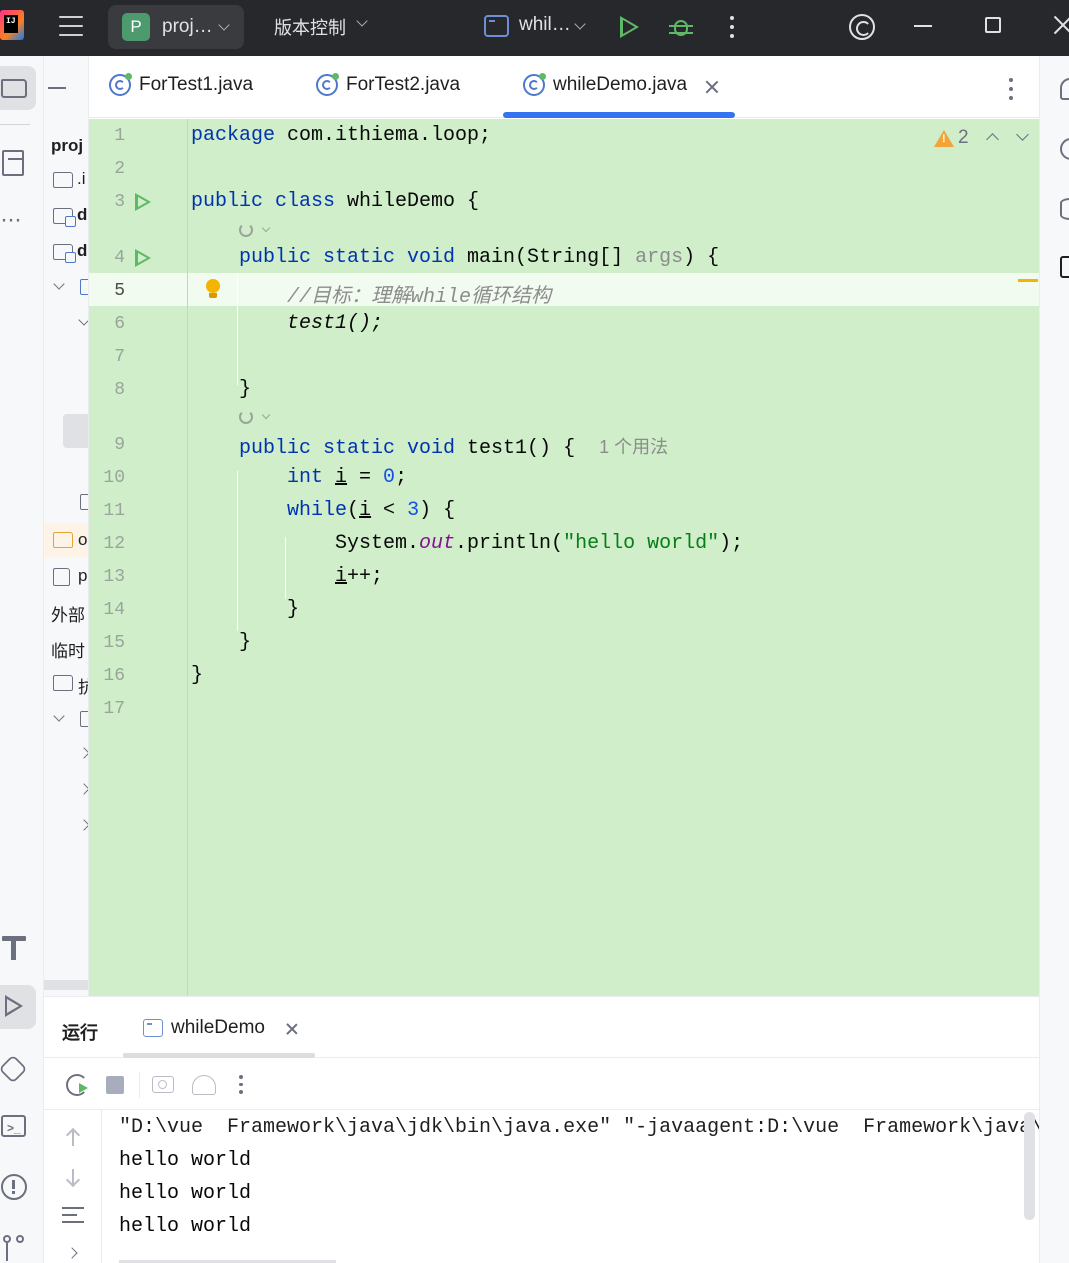 This screenshot has width=1069, height=1263. I want to click on code-line-13: i++;, so click(359, 576).